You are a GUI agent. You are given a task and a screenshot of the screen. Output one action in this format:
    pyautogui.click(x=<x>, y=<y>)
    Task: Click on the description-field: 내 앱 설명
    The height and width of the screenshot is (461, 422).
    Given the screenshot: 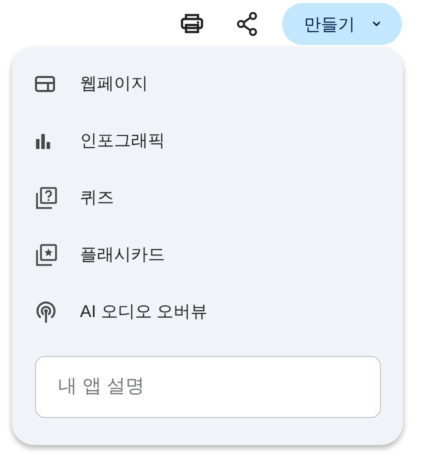 What is the action you would take?
    pyautogui.click(x=208, y=387)
    